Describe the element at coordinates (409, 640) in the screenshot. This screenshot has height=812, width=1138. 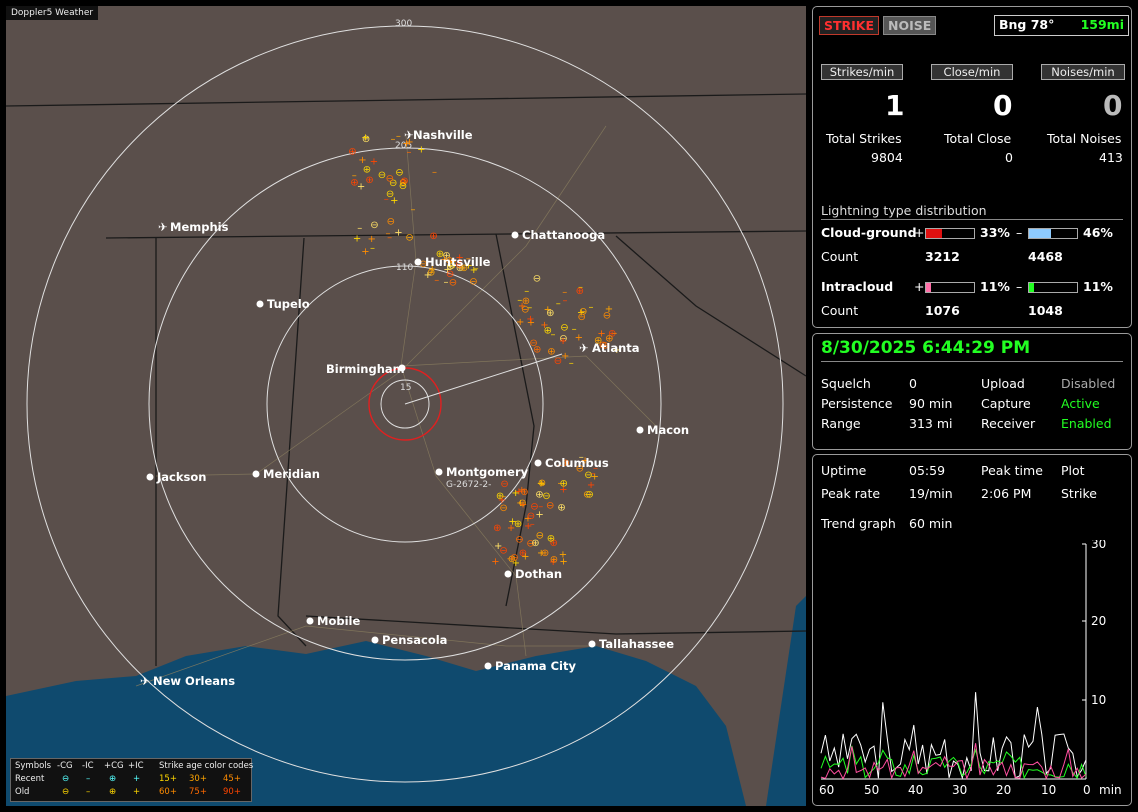
I see `city-pensacola: Pensacola` at that location.